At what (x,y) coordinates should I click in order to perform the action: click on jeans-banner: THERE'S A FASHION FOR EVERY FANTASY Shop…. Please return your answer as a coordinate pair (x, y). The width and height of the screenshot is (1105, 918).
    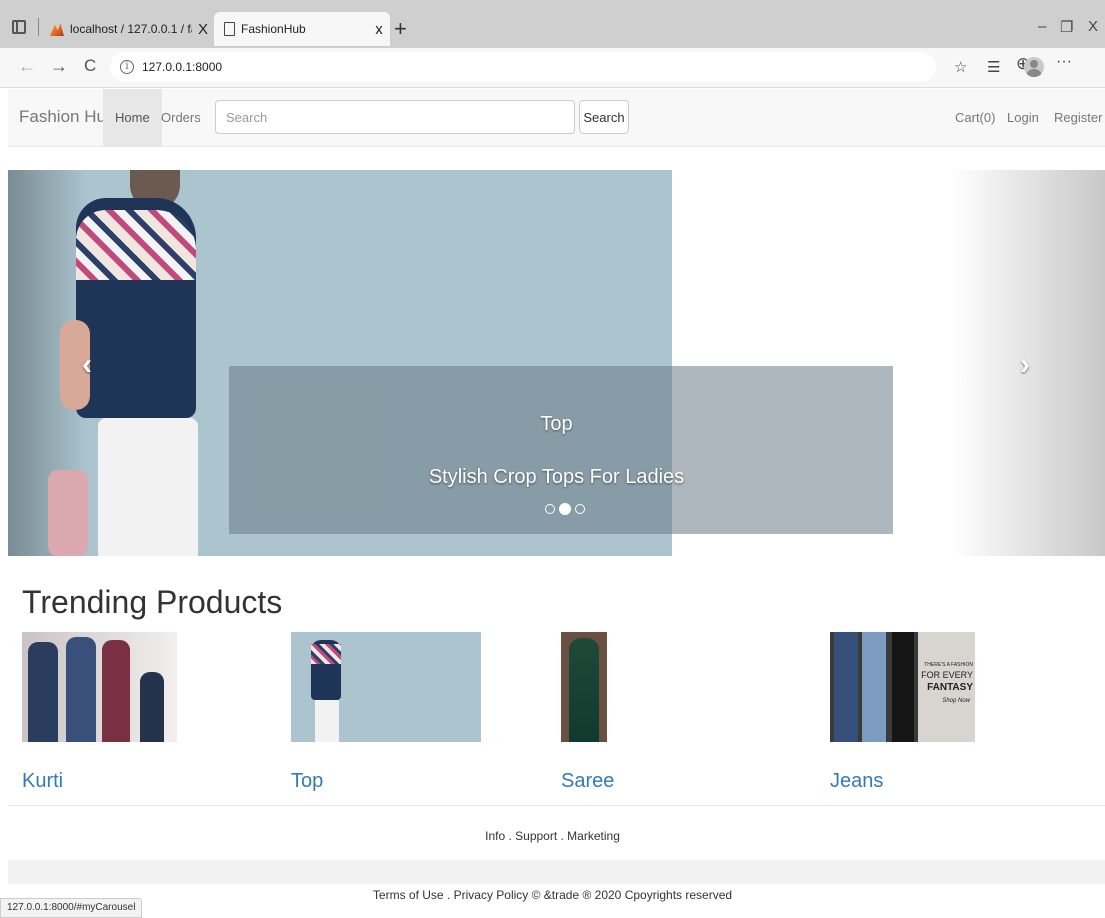
    Looking at the image, I should click on (946, 687).